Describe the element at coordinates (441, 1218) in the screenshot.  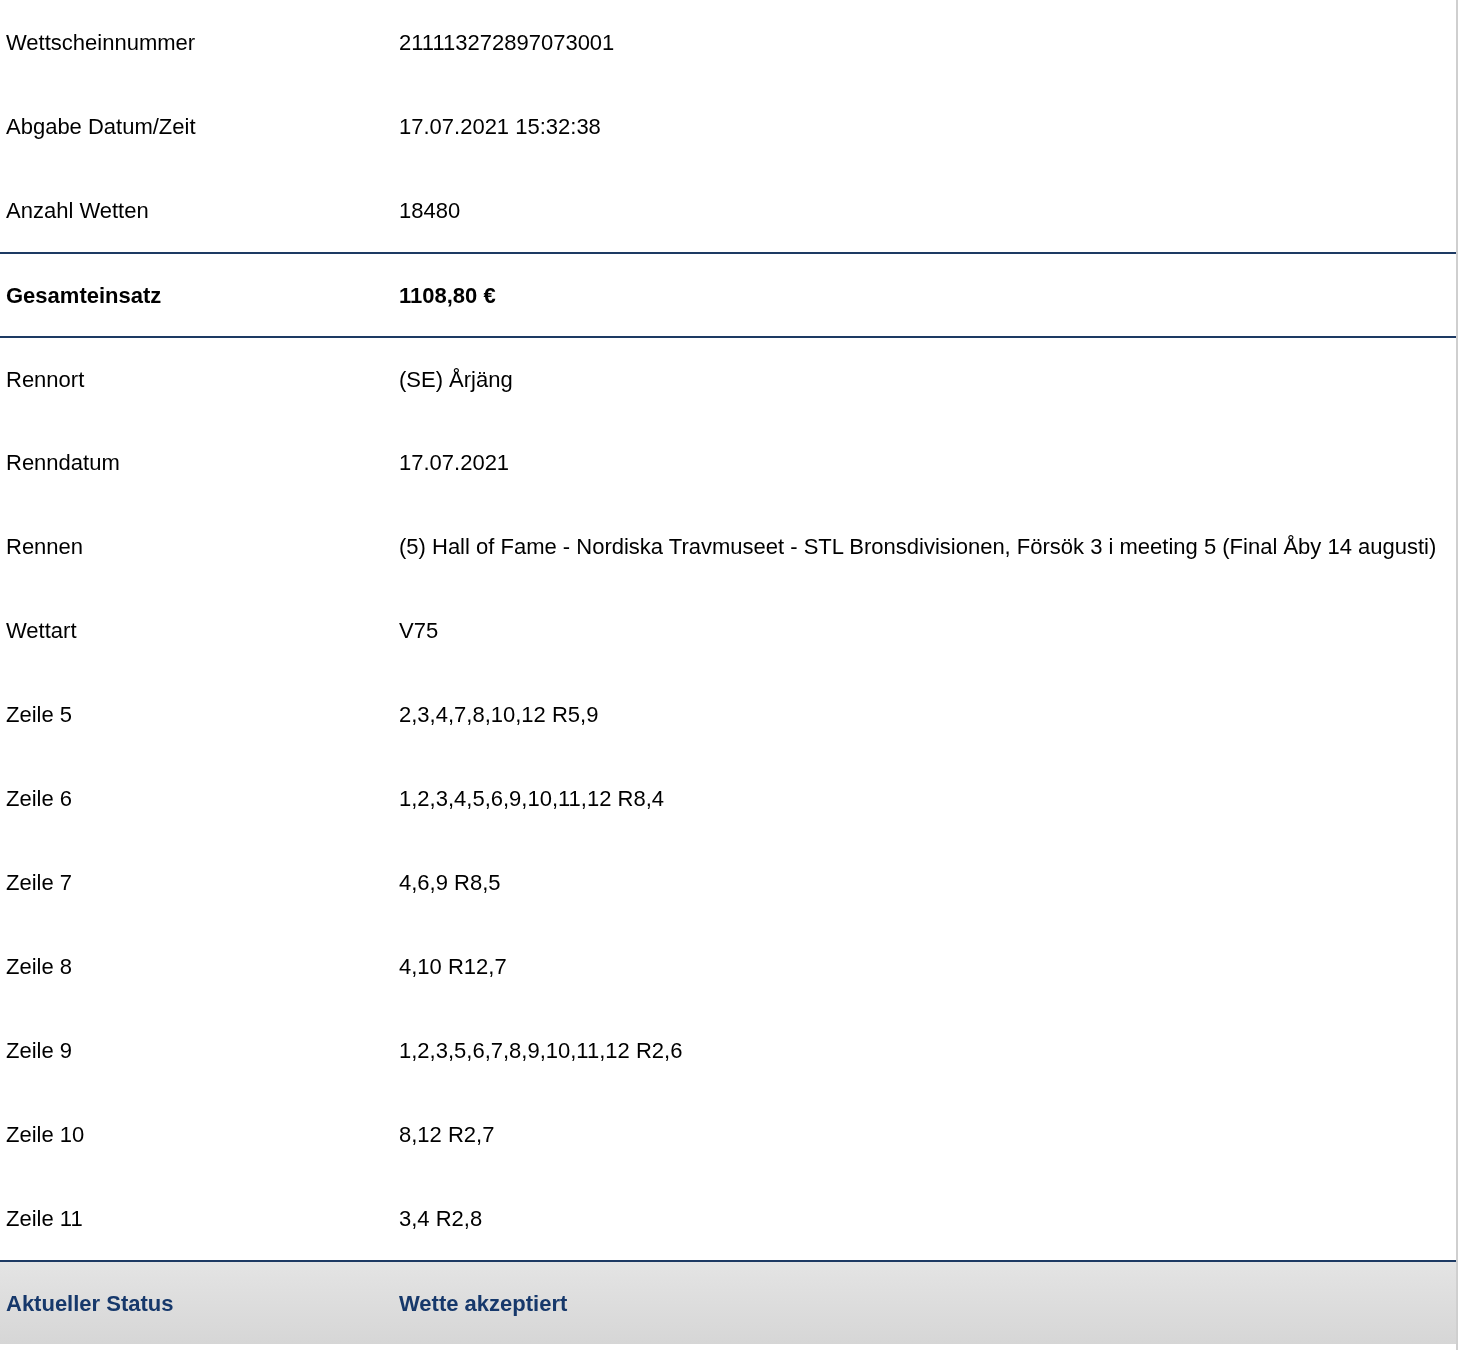
I see `field-value: 3,4 R2,8` at that location.